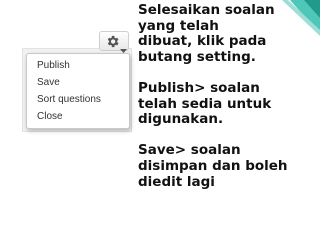 The height and width of the screenshot is (240, 320). I want to click on instruction-line: digunakan., so click(181, 119).